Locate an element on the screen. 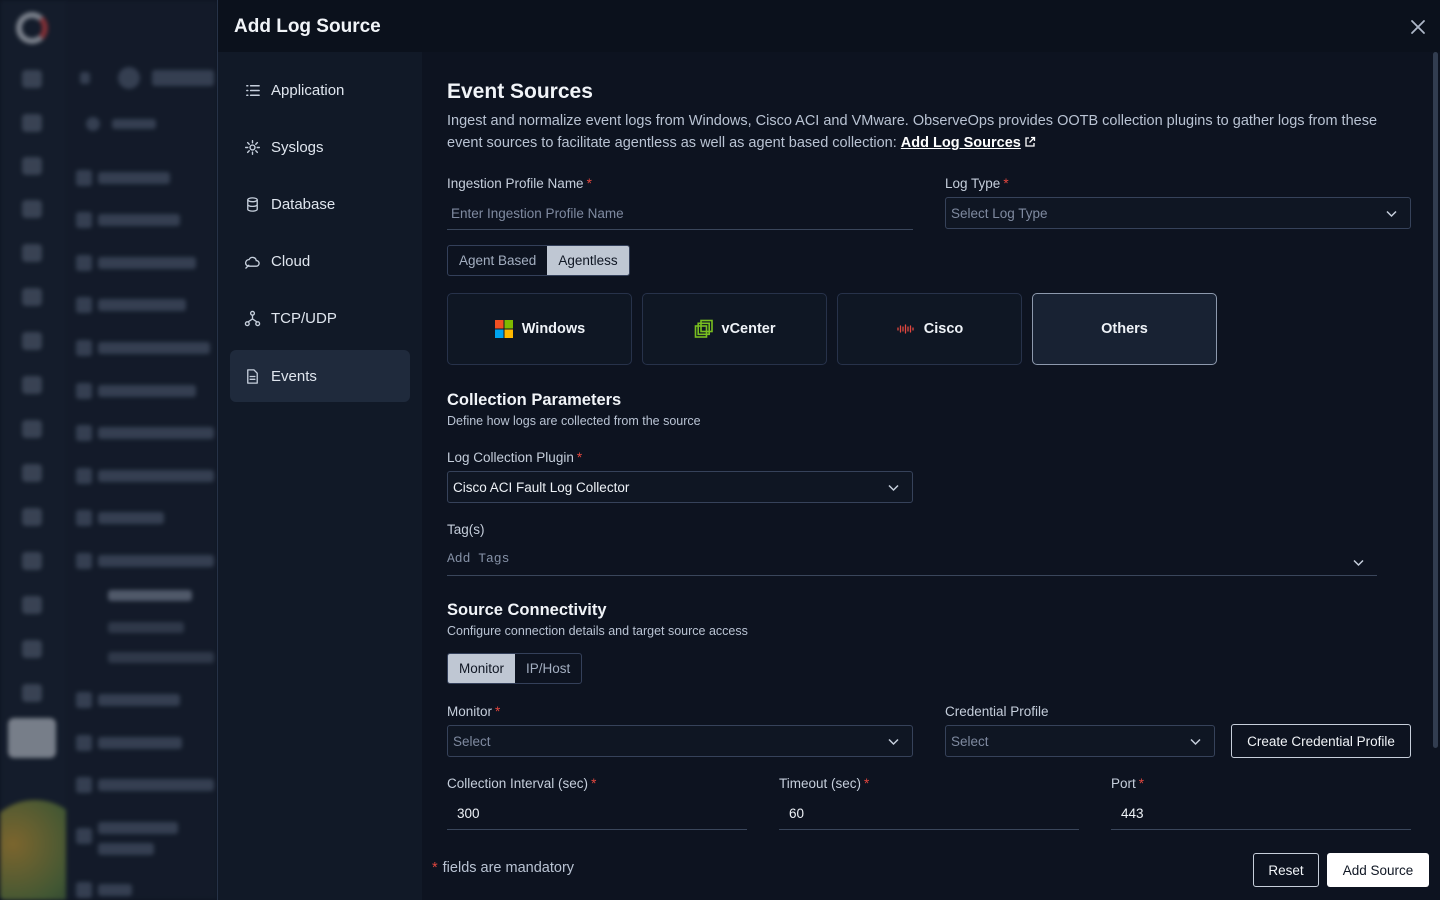  log-collection-plugin-select: Cisco ACI Fault Log Collector is located at coordinates (680, 487).